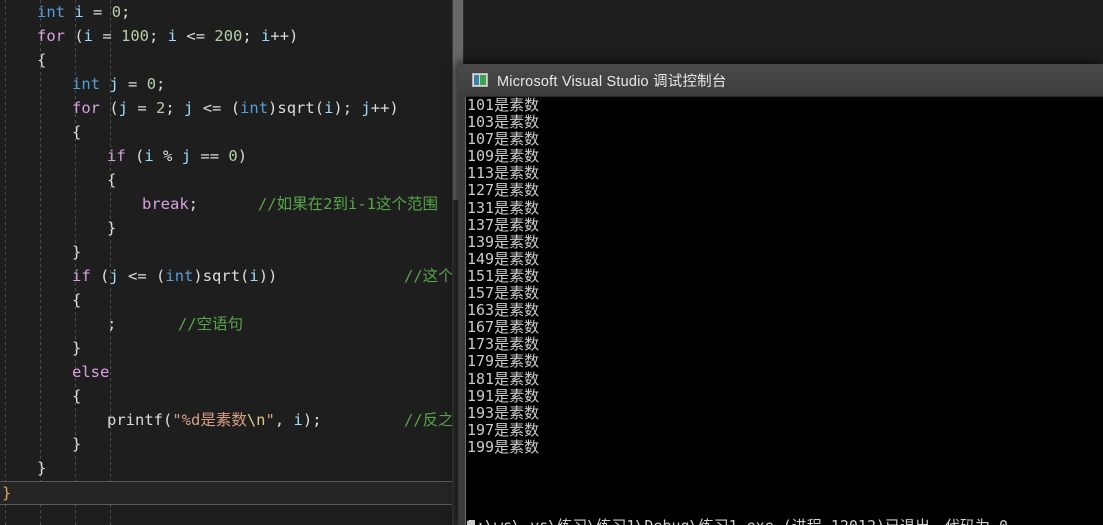 The image size is (1103, 525). Describe the element at coordinates (503, 412) in the screenshot. I see `console-output-line: 193是素数` at that location.